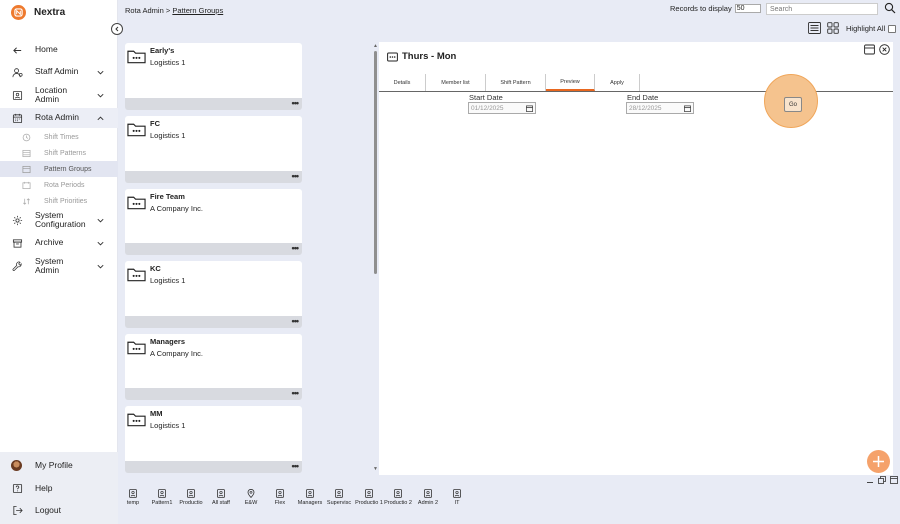 This screenshot has height=524, width=900. Describe the element at coordinates (26, 137) in the screenshot. I see `clock-icon` at that location.